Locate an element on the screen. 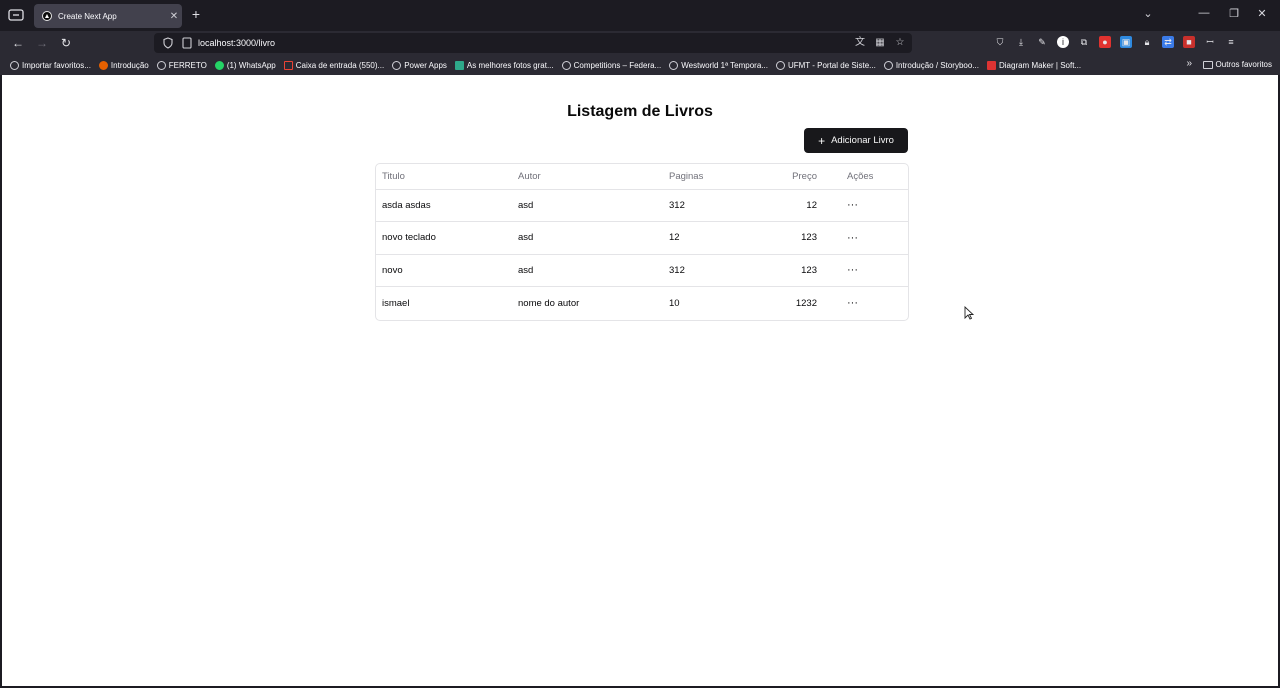 The height and width of the screenshot is (688, 1280). translate-icon: 文 is located at coordinates (860, 43).